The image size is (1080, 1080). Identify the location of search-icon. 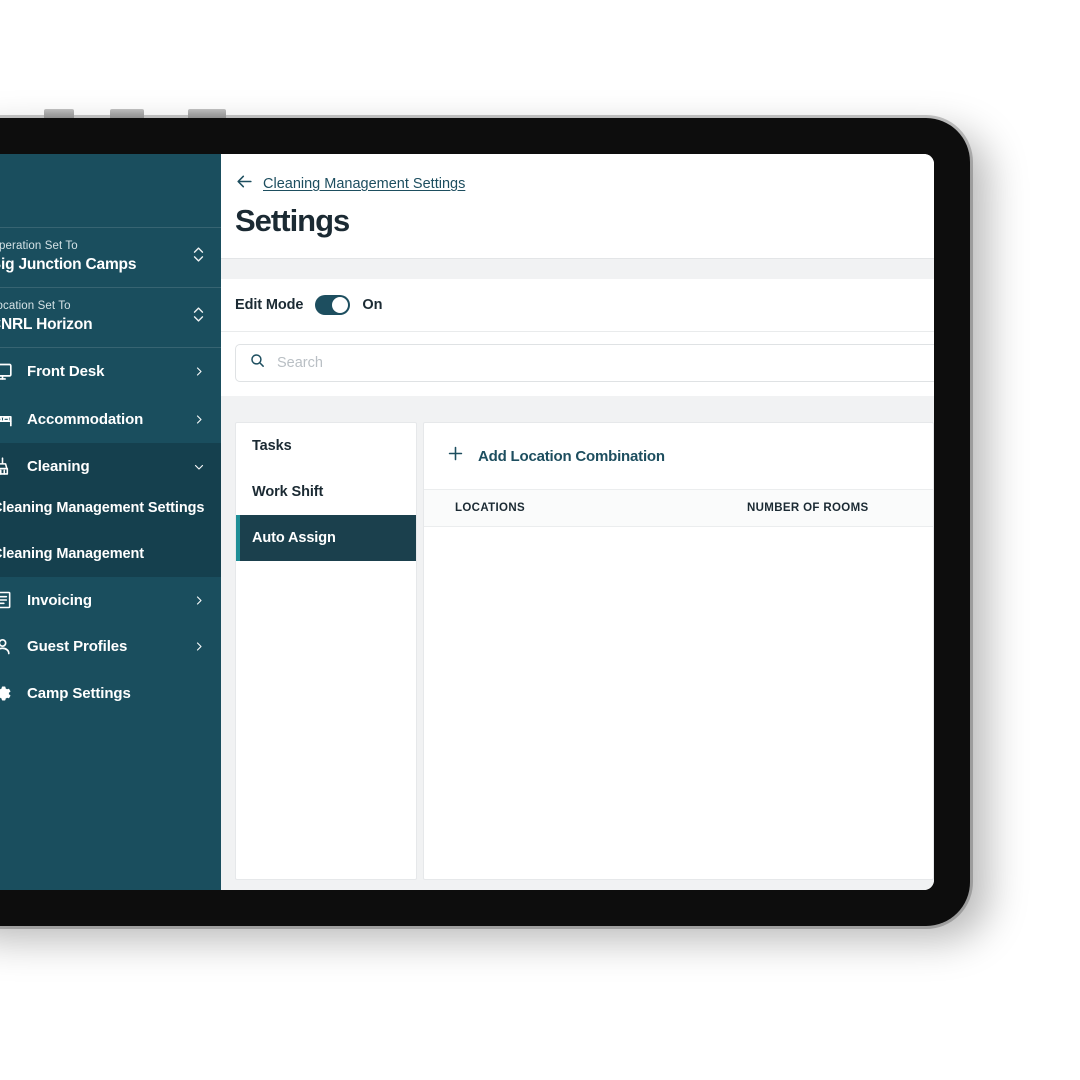
(257, 363).